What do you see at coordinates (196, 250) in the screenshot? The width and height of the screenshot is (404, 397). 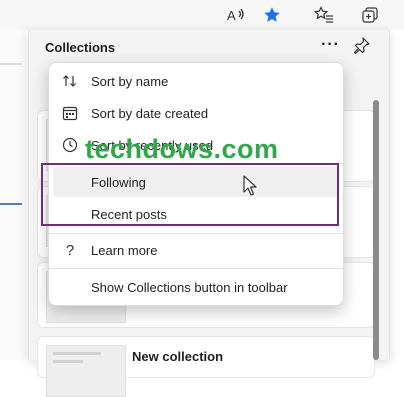 I see `menu-item-learn-more: ? Learn more` at bounding box center [196, 250].